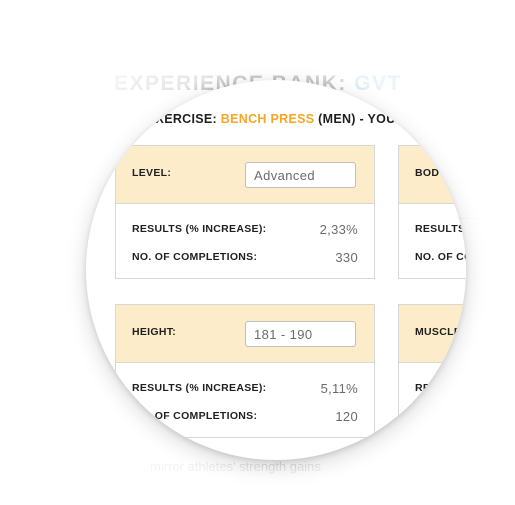 The width and height of the screenshot is (515, 505). I want to click on body-weight-card-header: BODY WEIGHT, so click(432, 175).